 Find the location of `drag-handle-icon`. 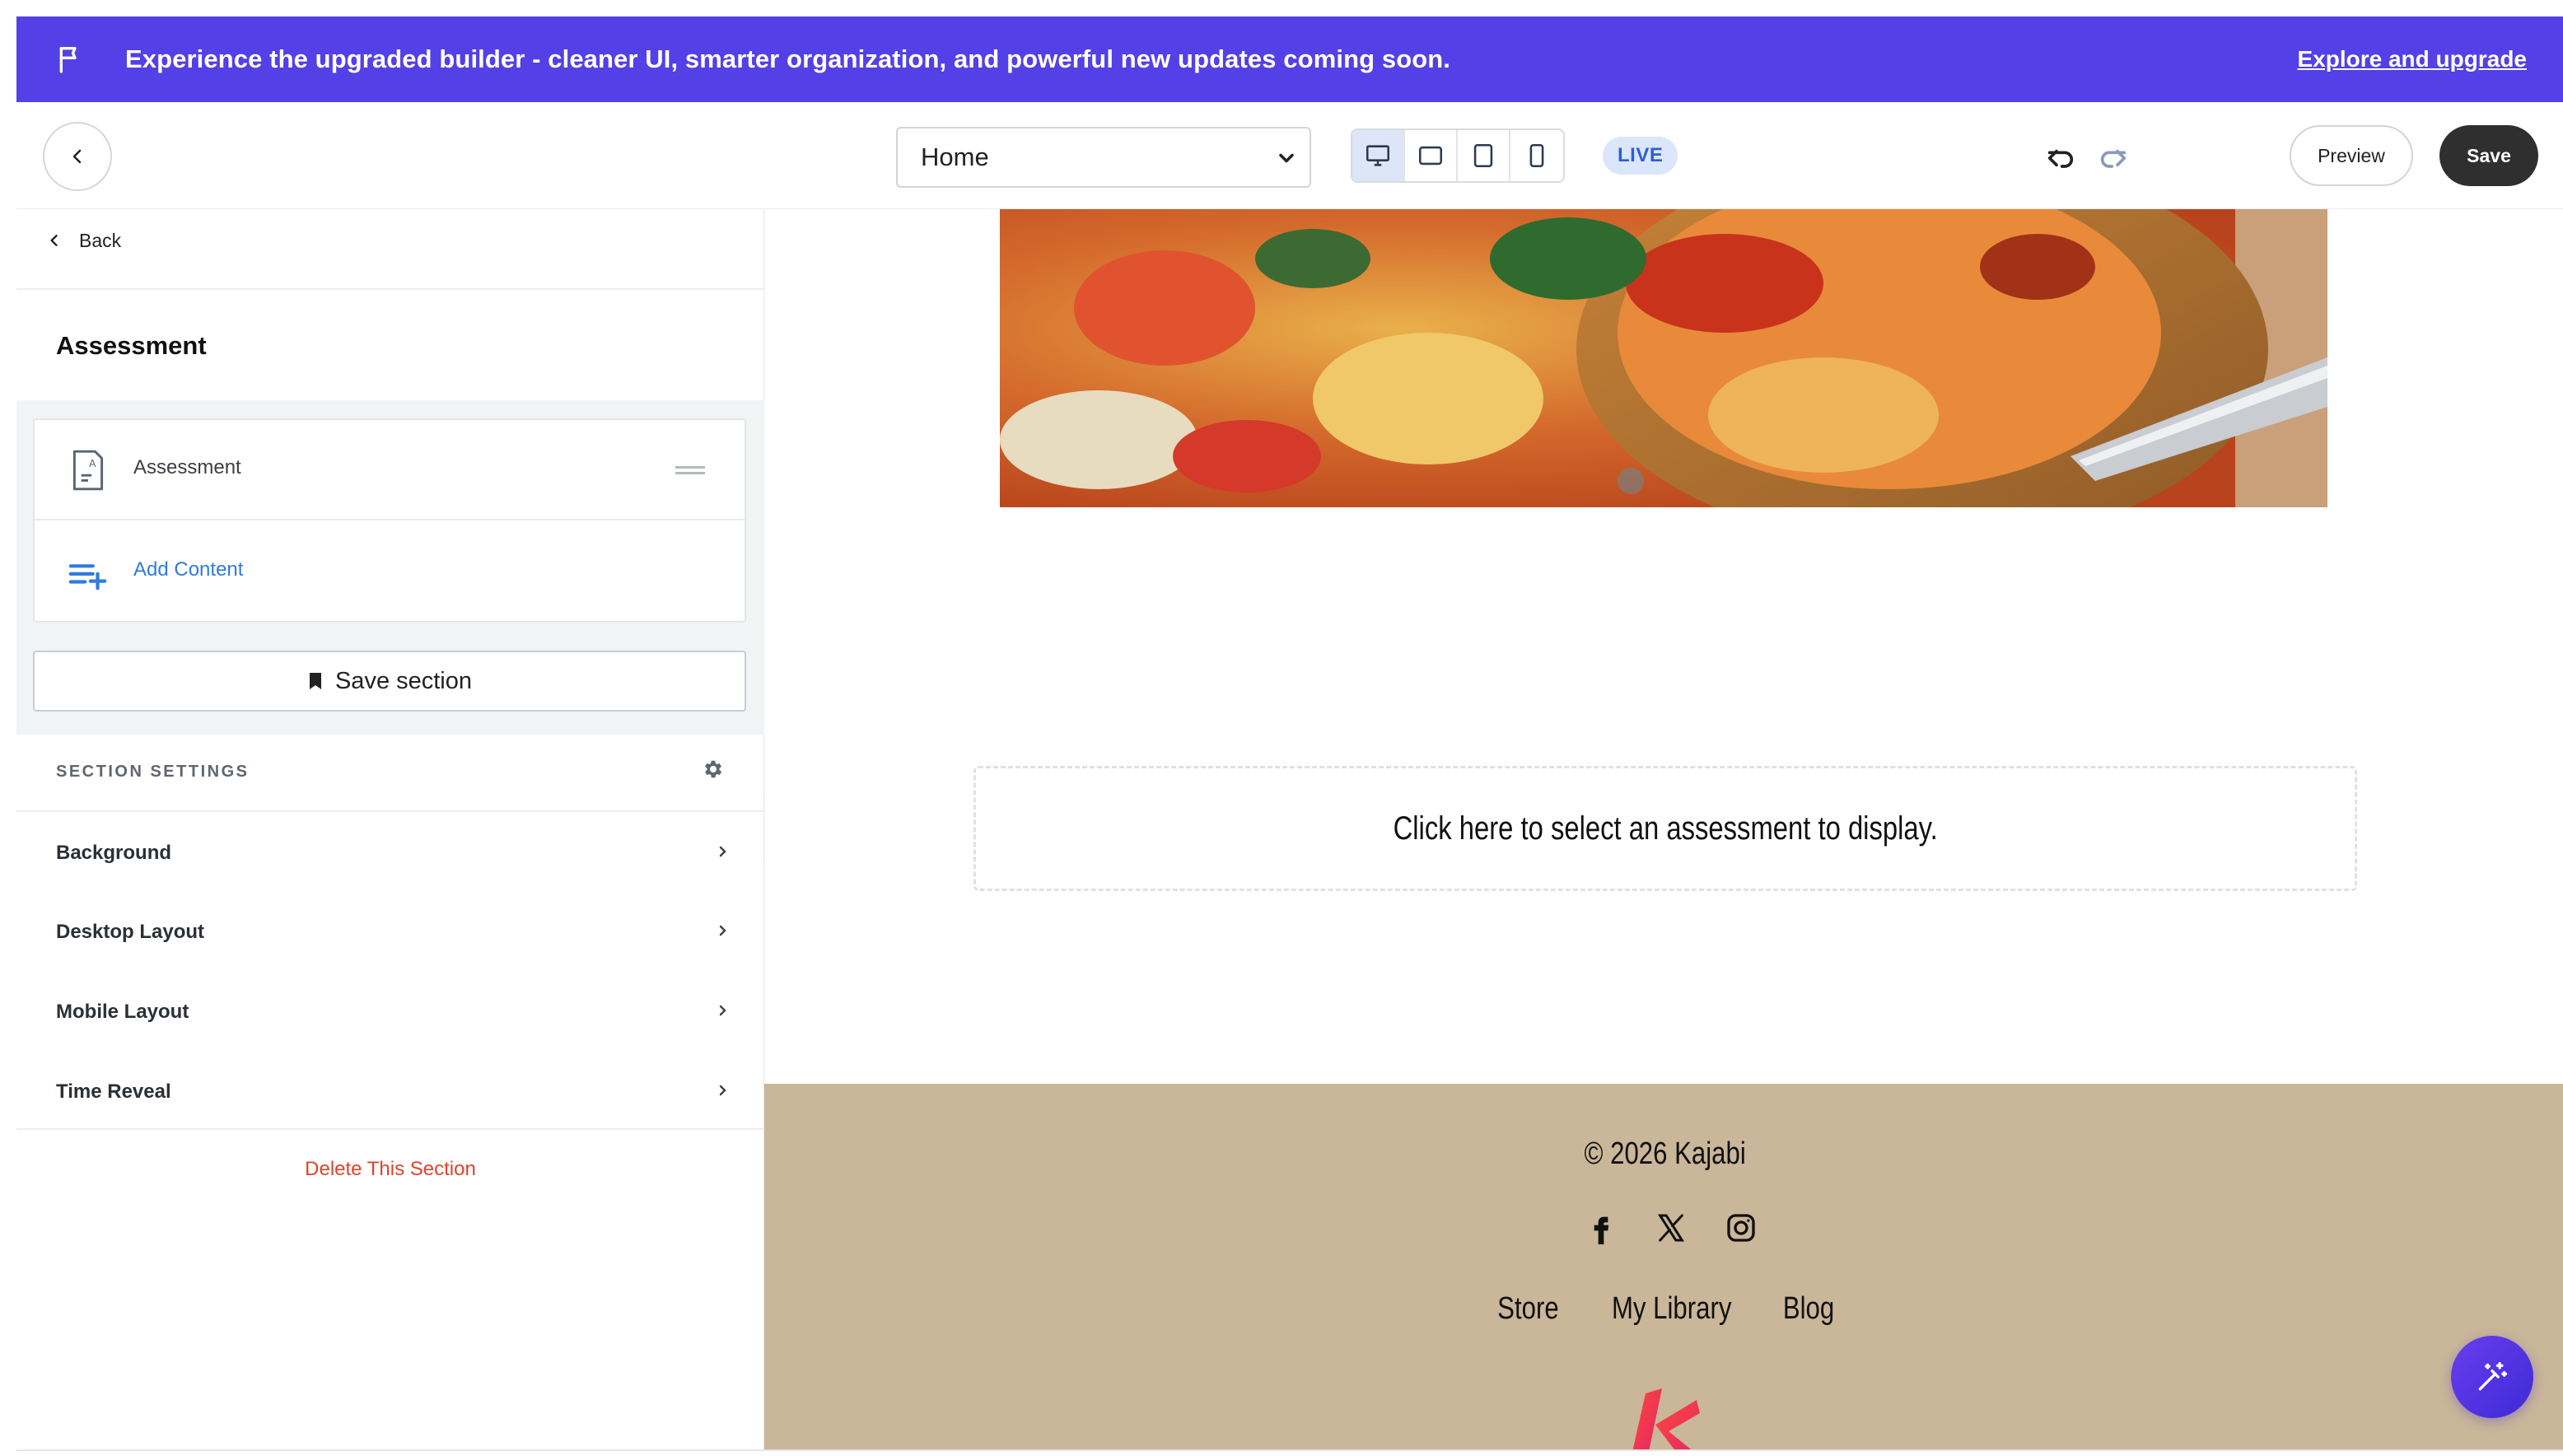

drag-handle-icon is located at coordinates (690, 470).